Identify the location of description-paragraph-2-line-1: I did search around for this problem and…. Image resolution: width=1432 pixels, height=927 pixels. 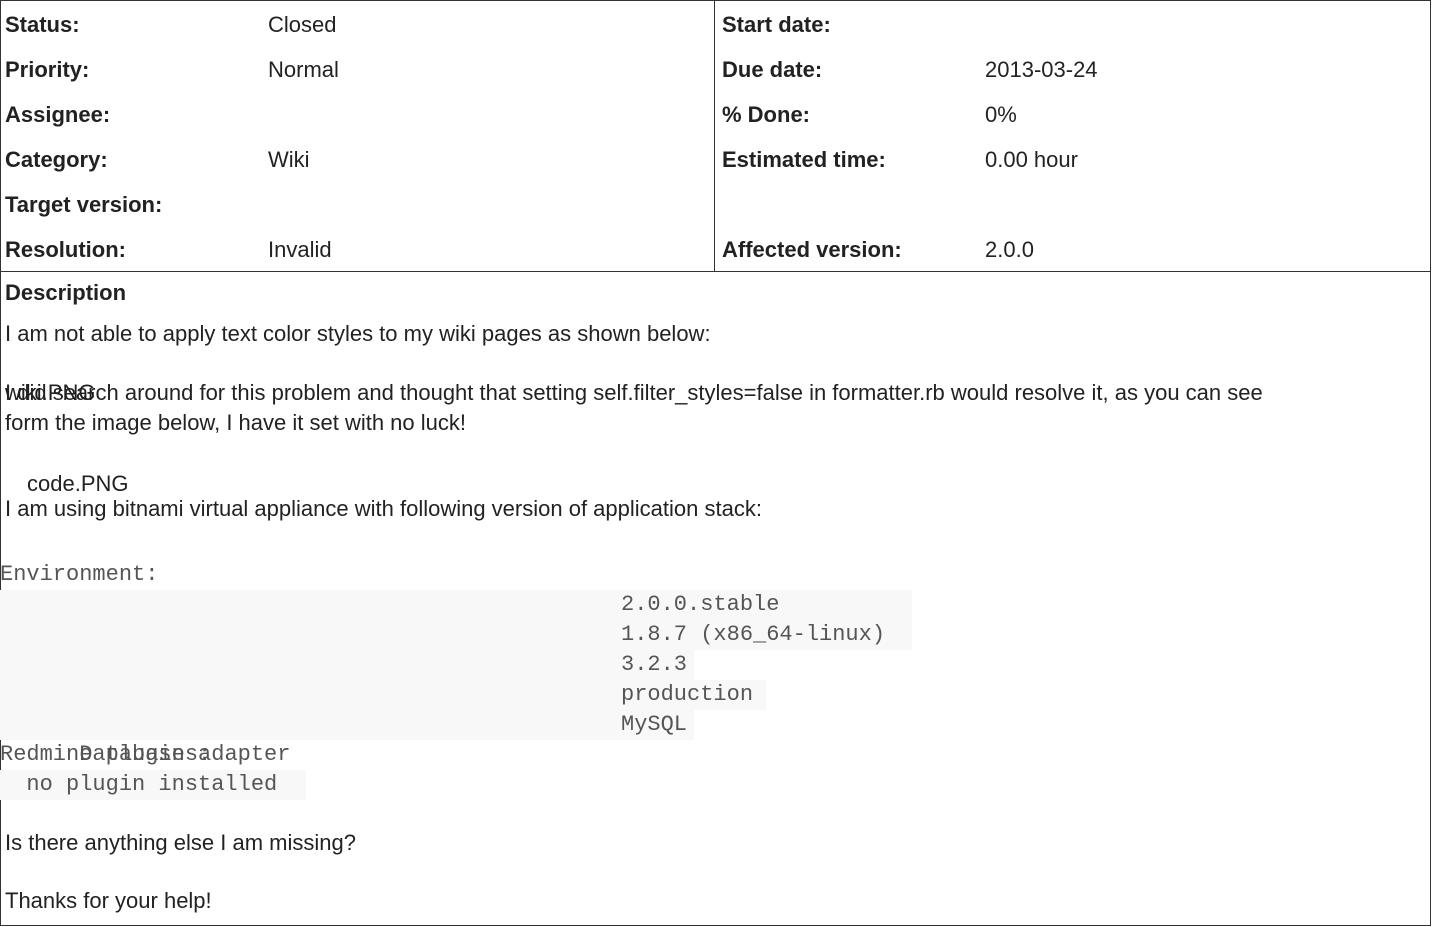
(634, 392).